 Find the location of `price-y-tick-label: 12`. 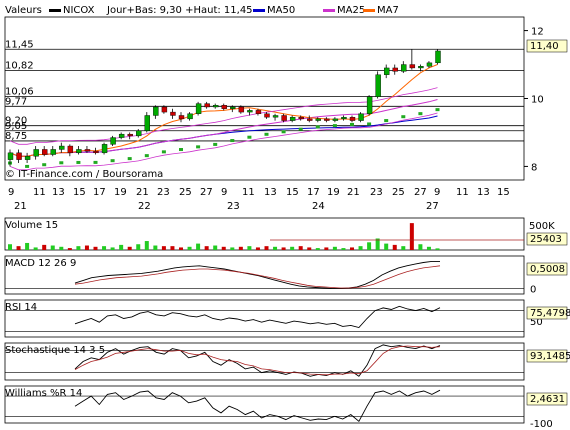

price-y-tick-label: 12 is located at coordinates (537, 32).